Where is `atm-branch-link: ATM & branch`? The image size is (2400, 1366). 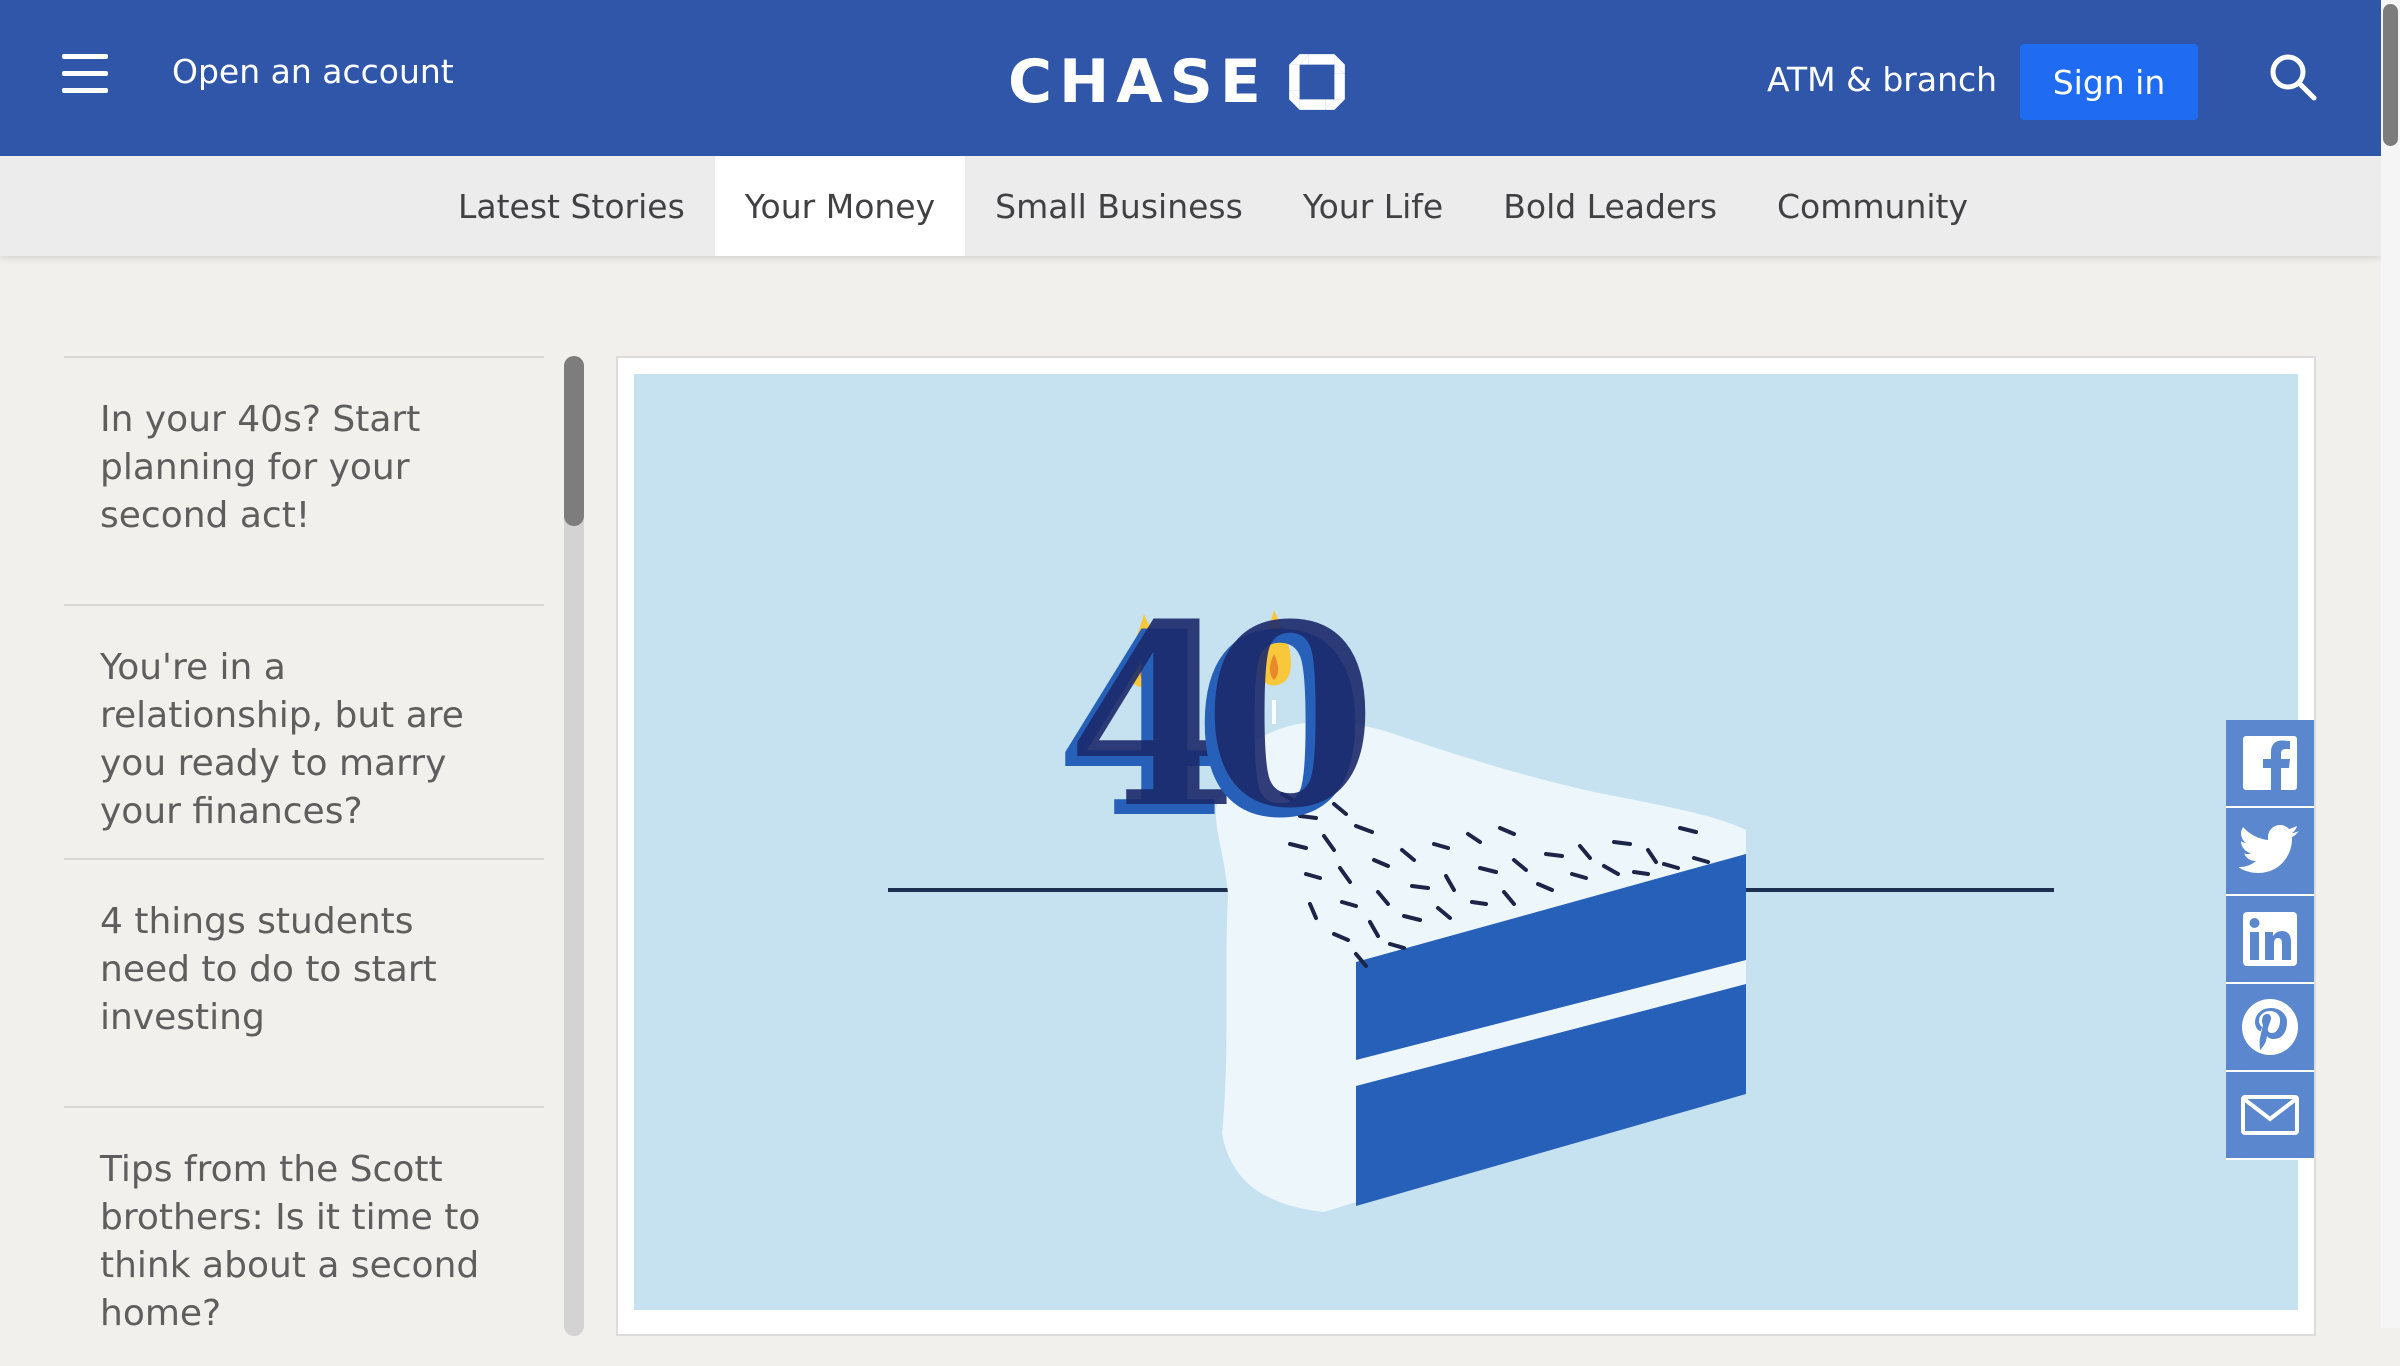
atm-branch-link: ATM & branch is located at coordinates (1882, 79).